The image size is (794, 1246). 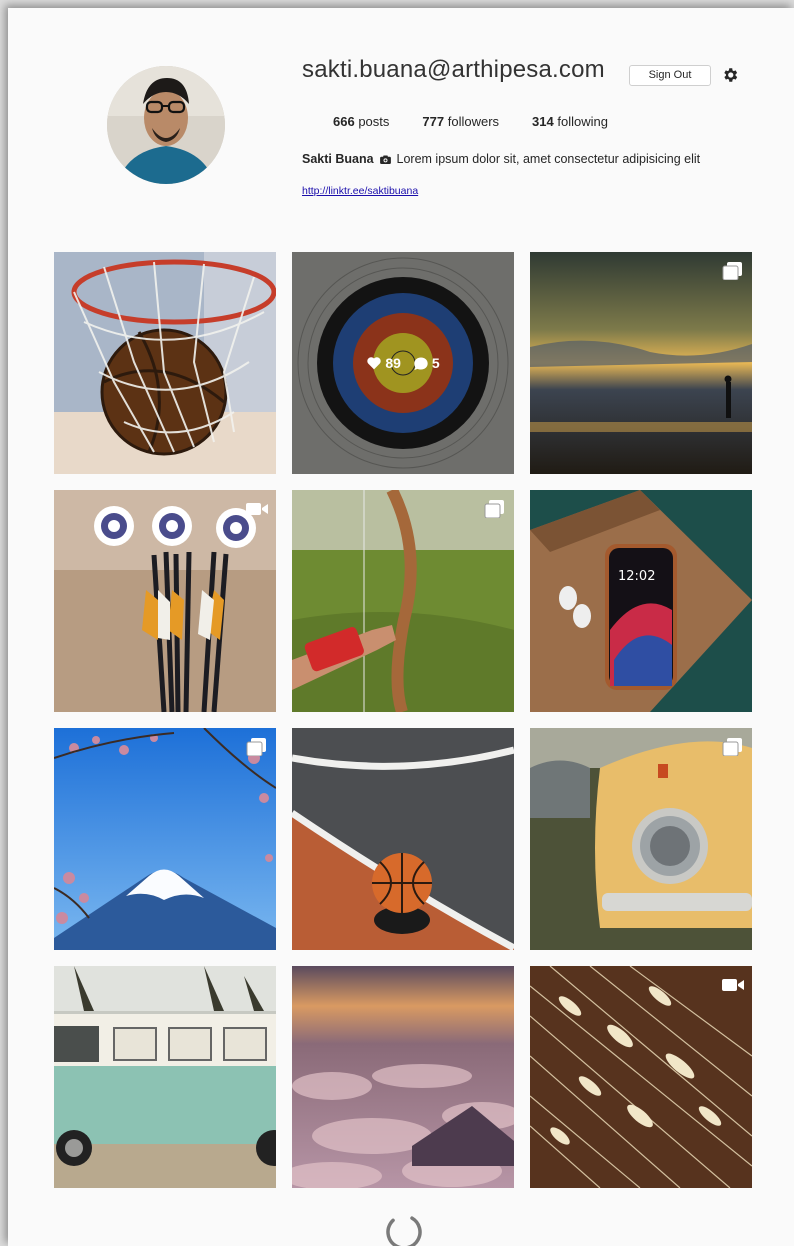 I want to click on post-image-mount-fuji, so click(x=165, y=839).